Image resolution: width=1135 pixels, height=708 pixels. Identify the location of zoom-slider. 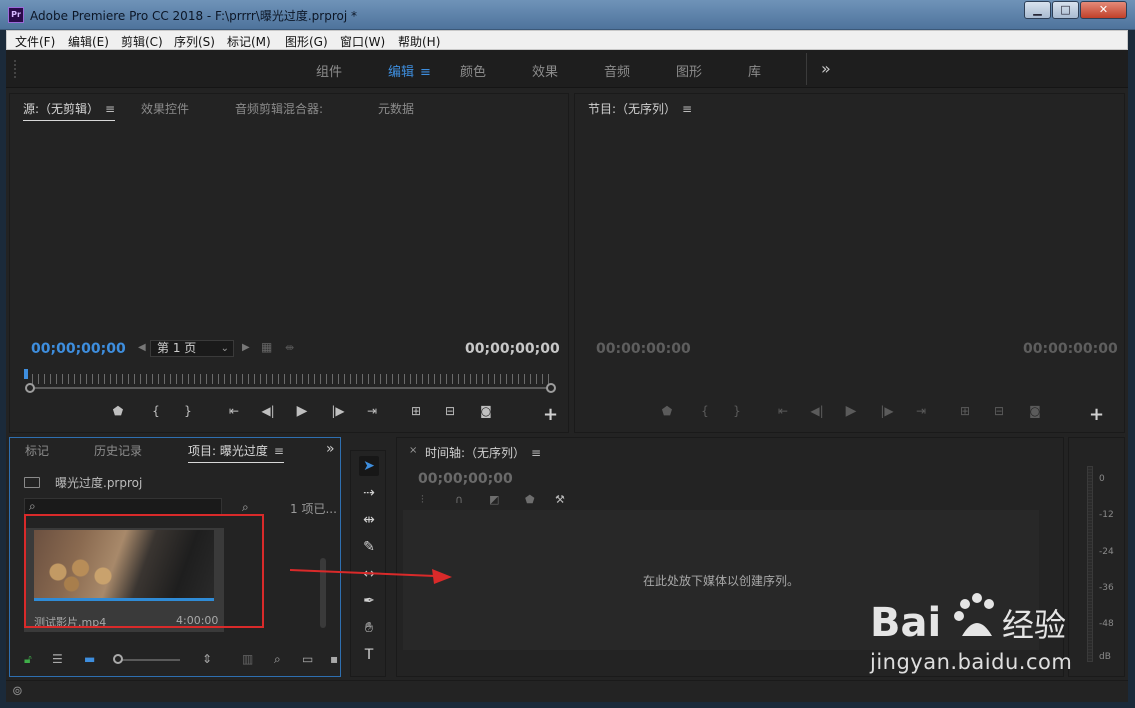
(148, 660).